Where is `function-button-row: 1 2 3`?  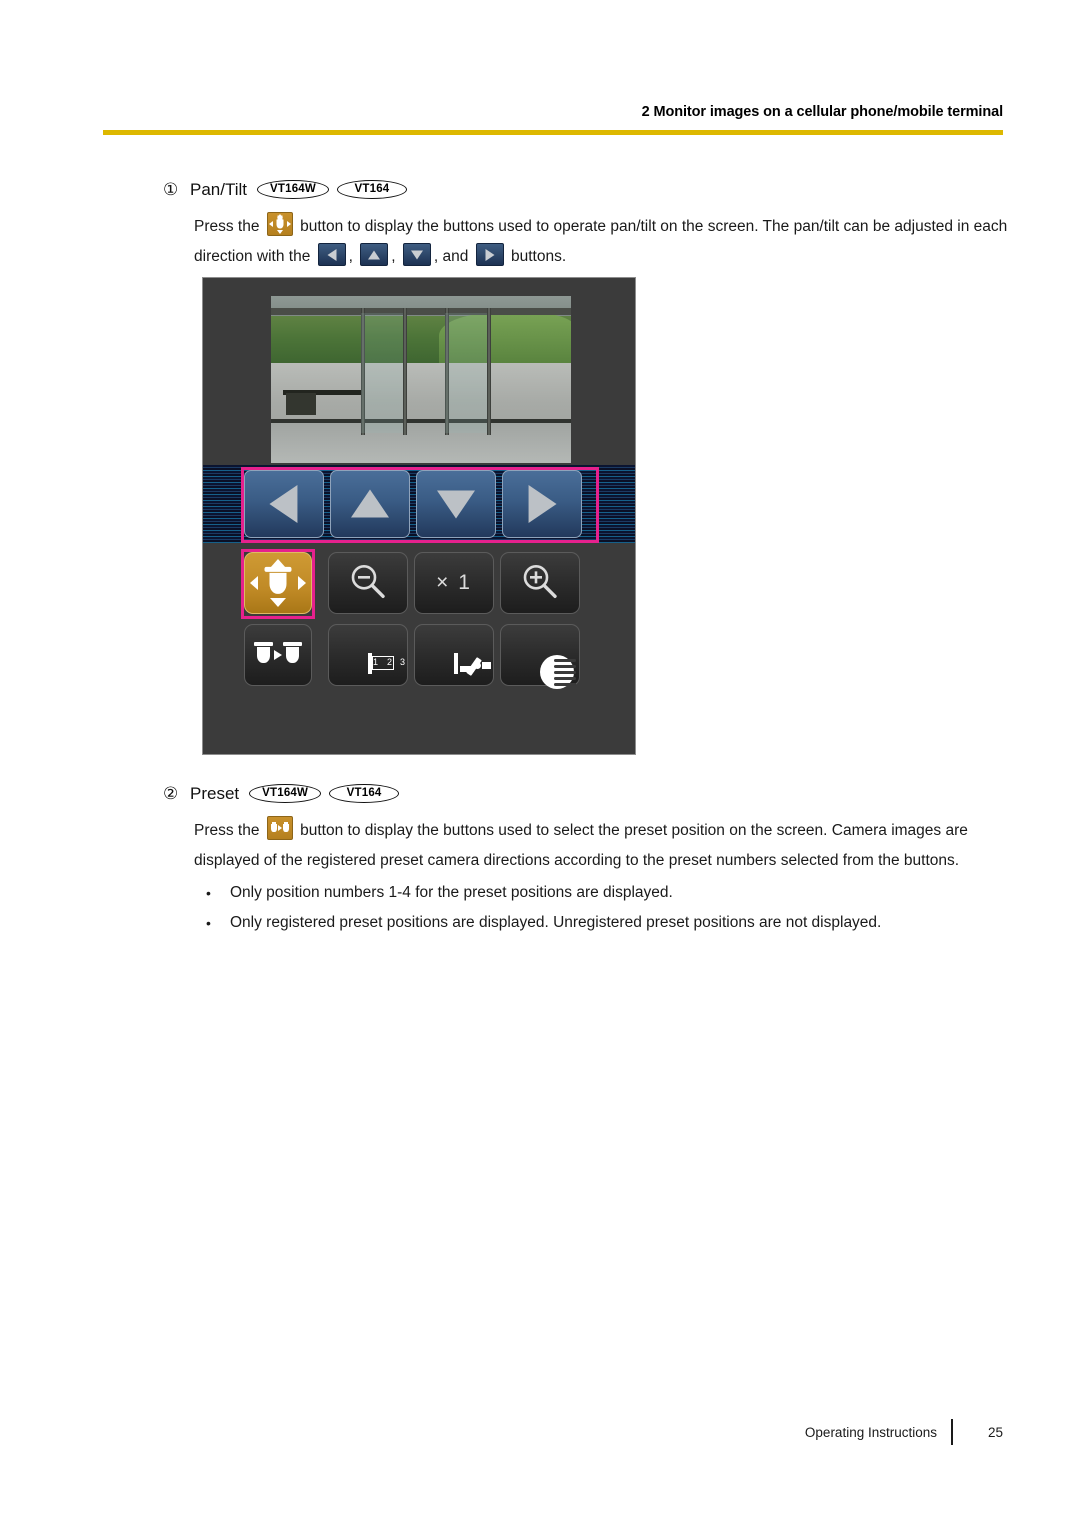 function-button-row: 1 2 3 is located at coordinates (412, 656).